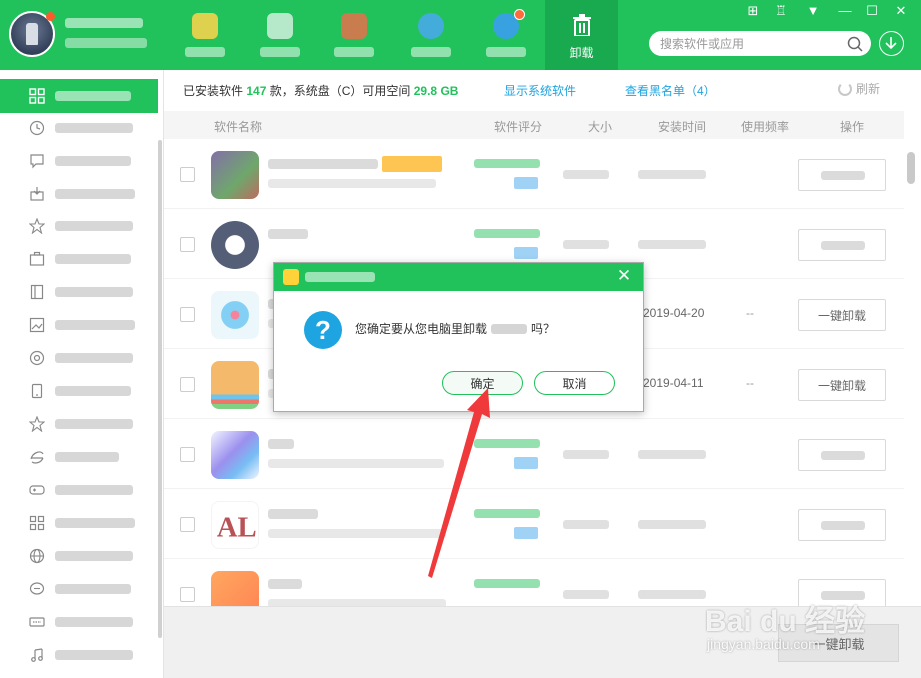 This screenshot has width=921, height=678. I want to click on keyboard-icon, so click(37, 622).